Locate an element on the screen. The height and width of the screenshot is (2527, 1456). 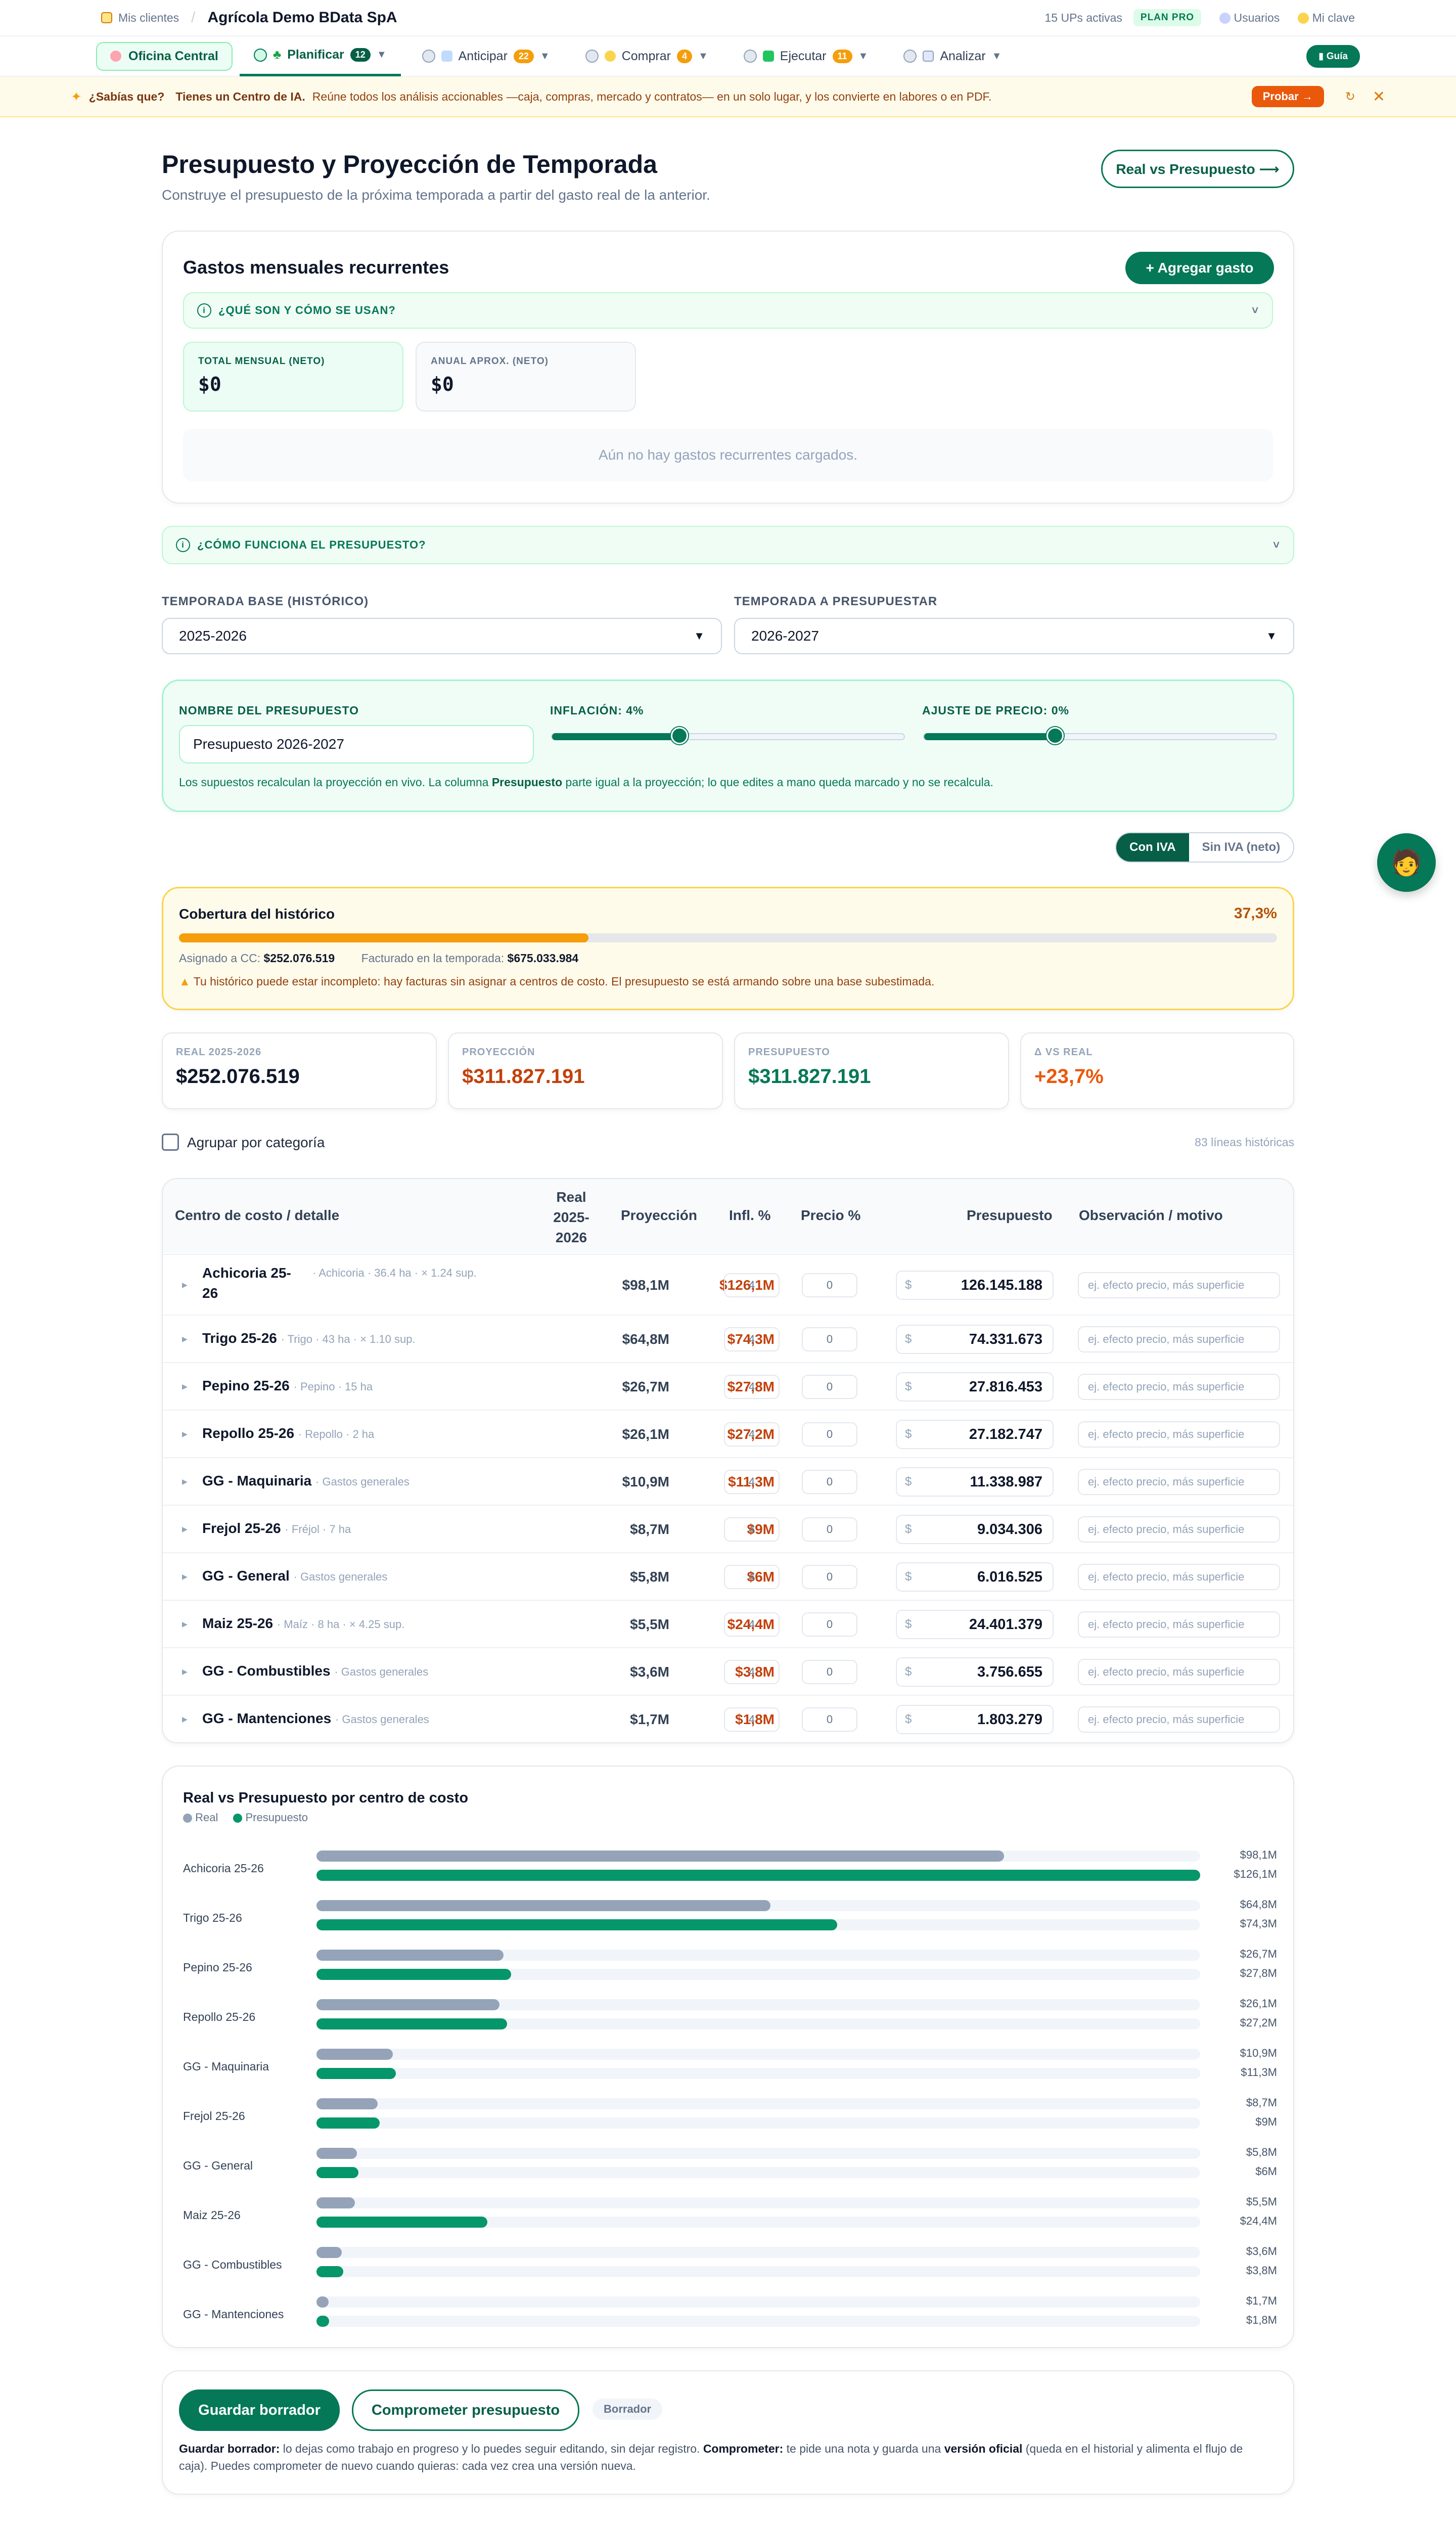
row-real: $5,5M is located at coordinates (649, 1624).